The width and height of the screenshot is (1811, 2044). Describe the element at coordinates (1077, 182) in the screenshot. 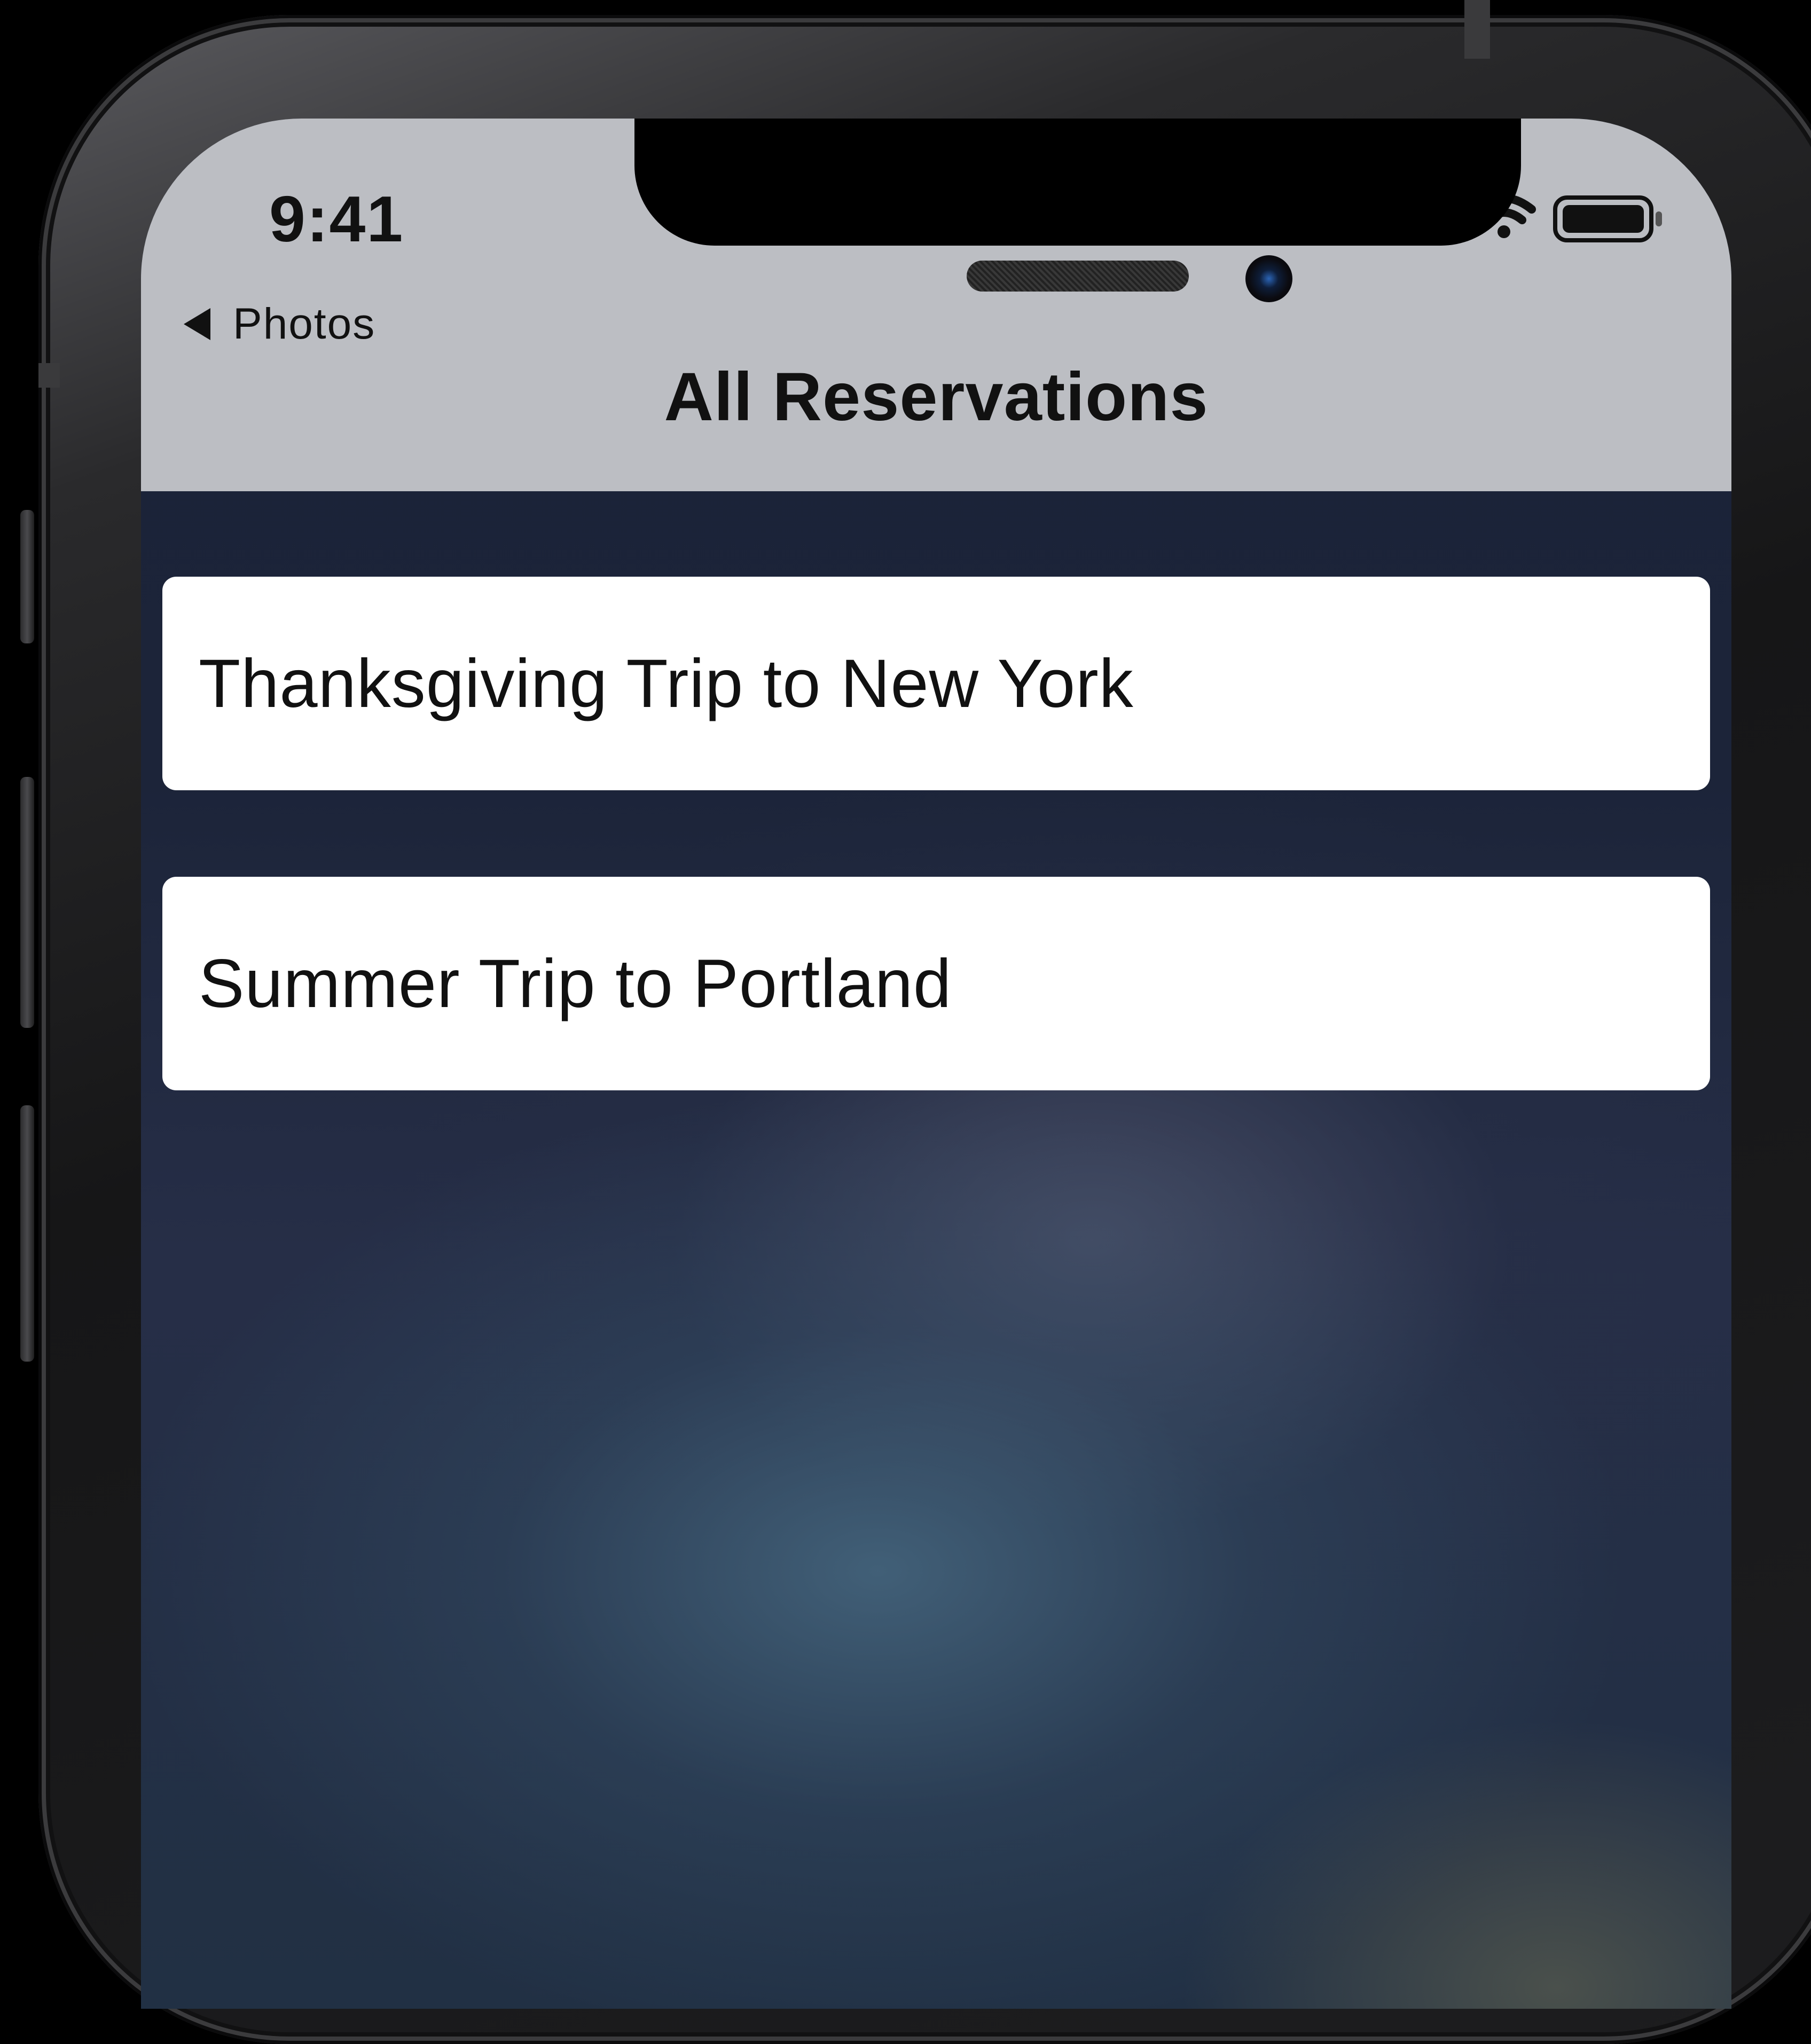

I see `display-notch` at that location.